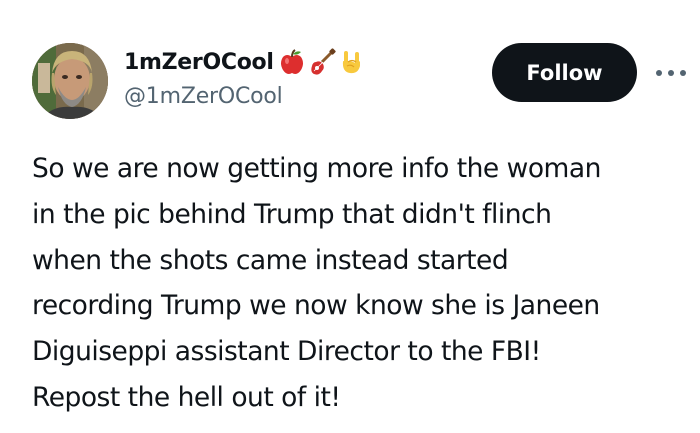  I want to click on user-handle: @1mZerOCool, so click(245, 96).